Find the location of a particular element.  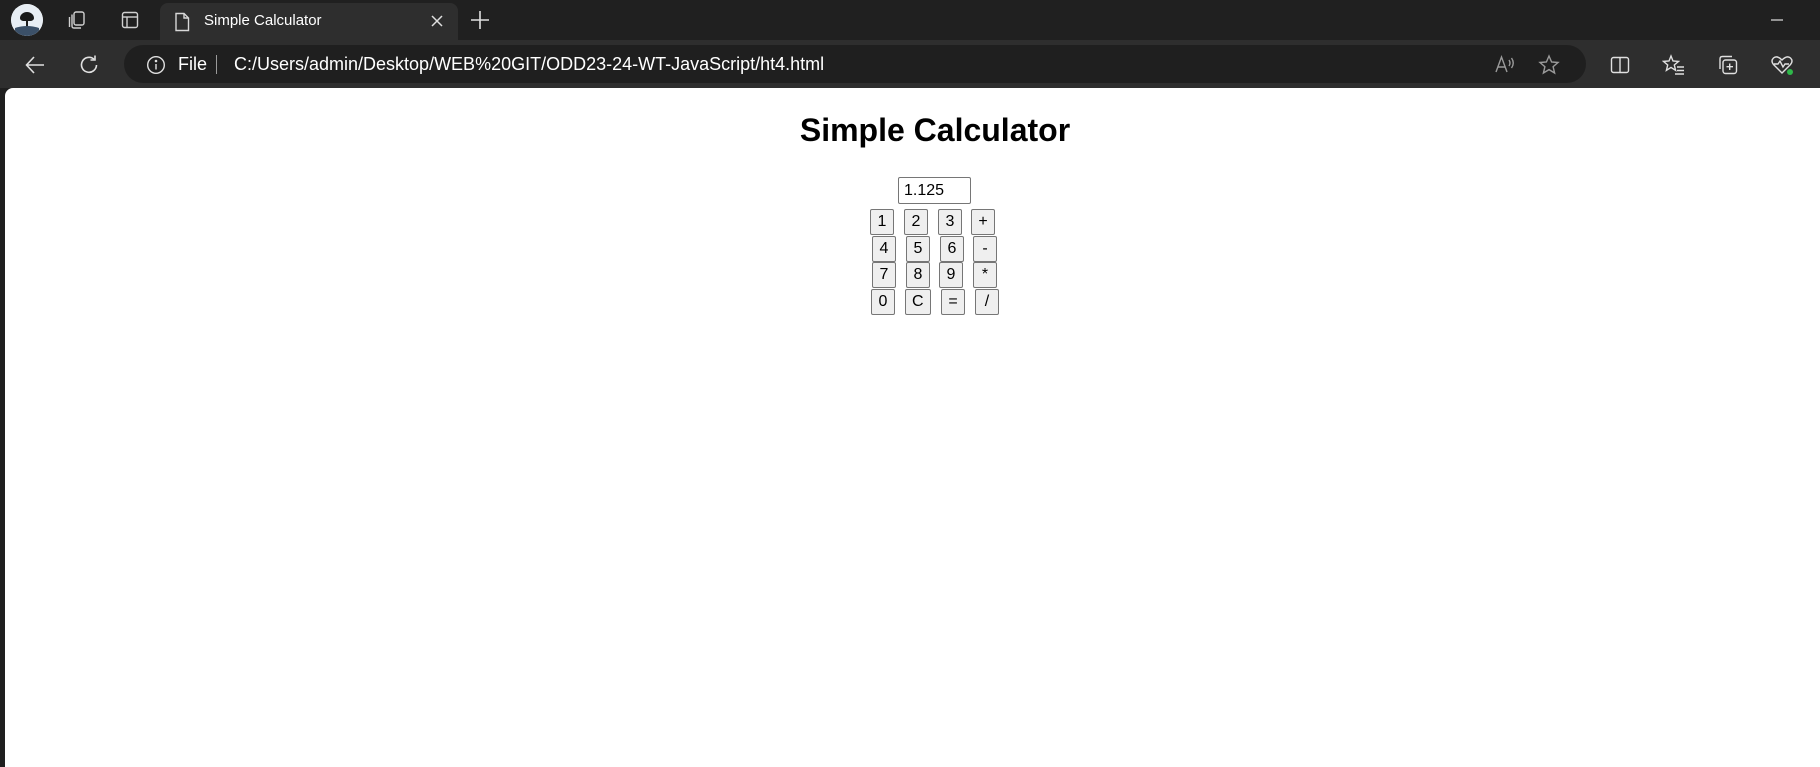

keypad-row-4: 0 C = / is located at coordinates (912, 302).